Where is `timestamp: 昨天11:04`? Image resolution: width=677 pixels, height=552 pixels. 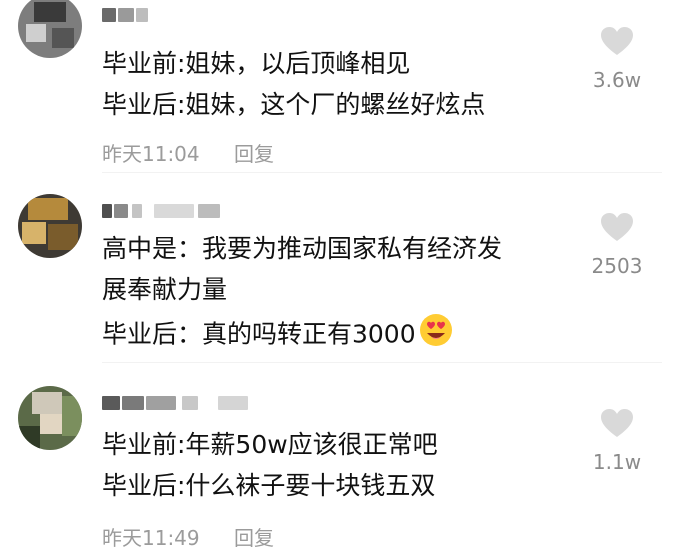 timestamp: 昨天11:04 is located at coordinates (151, 154).